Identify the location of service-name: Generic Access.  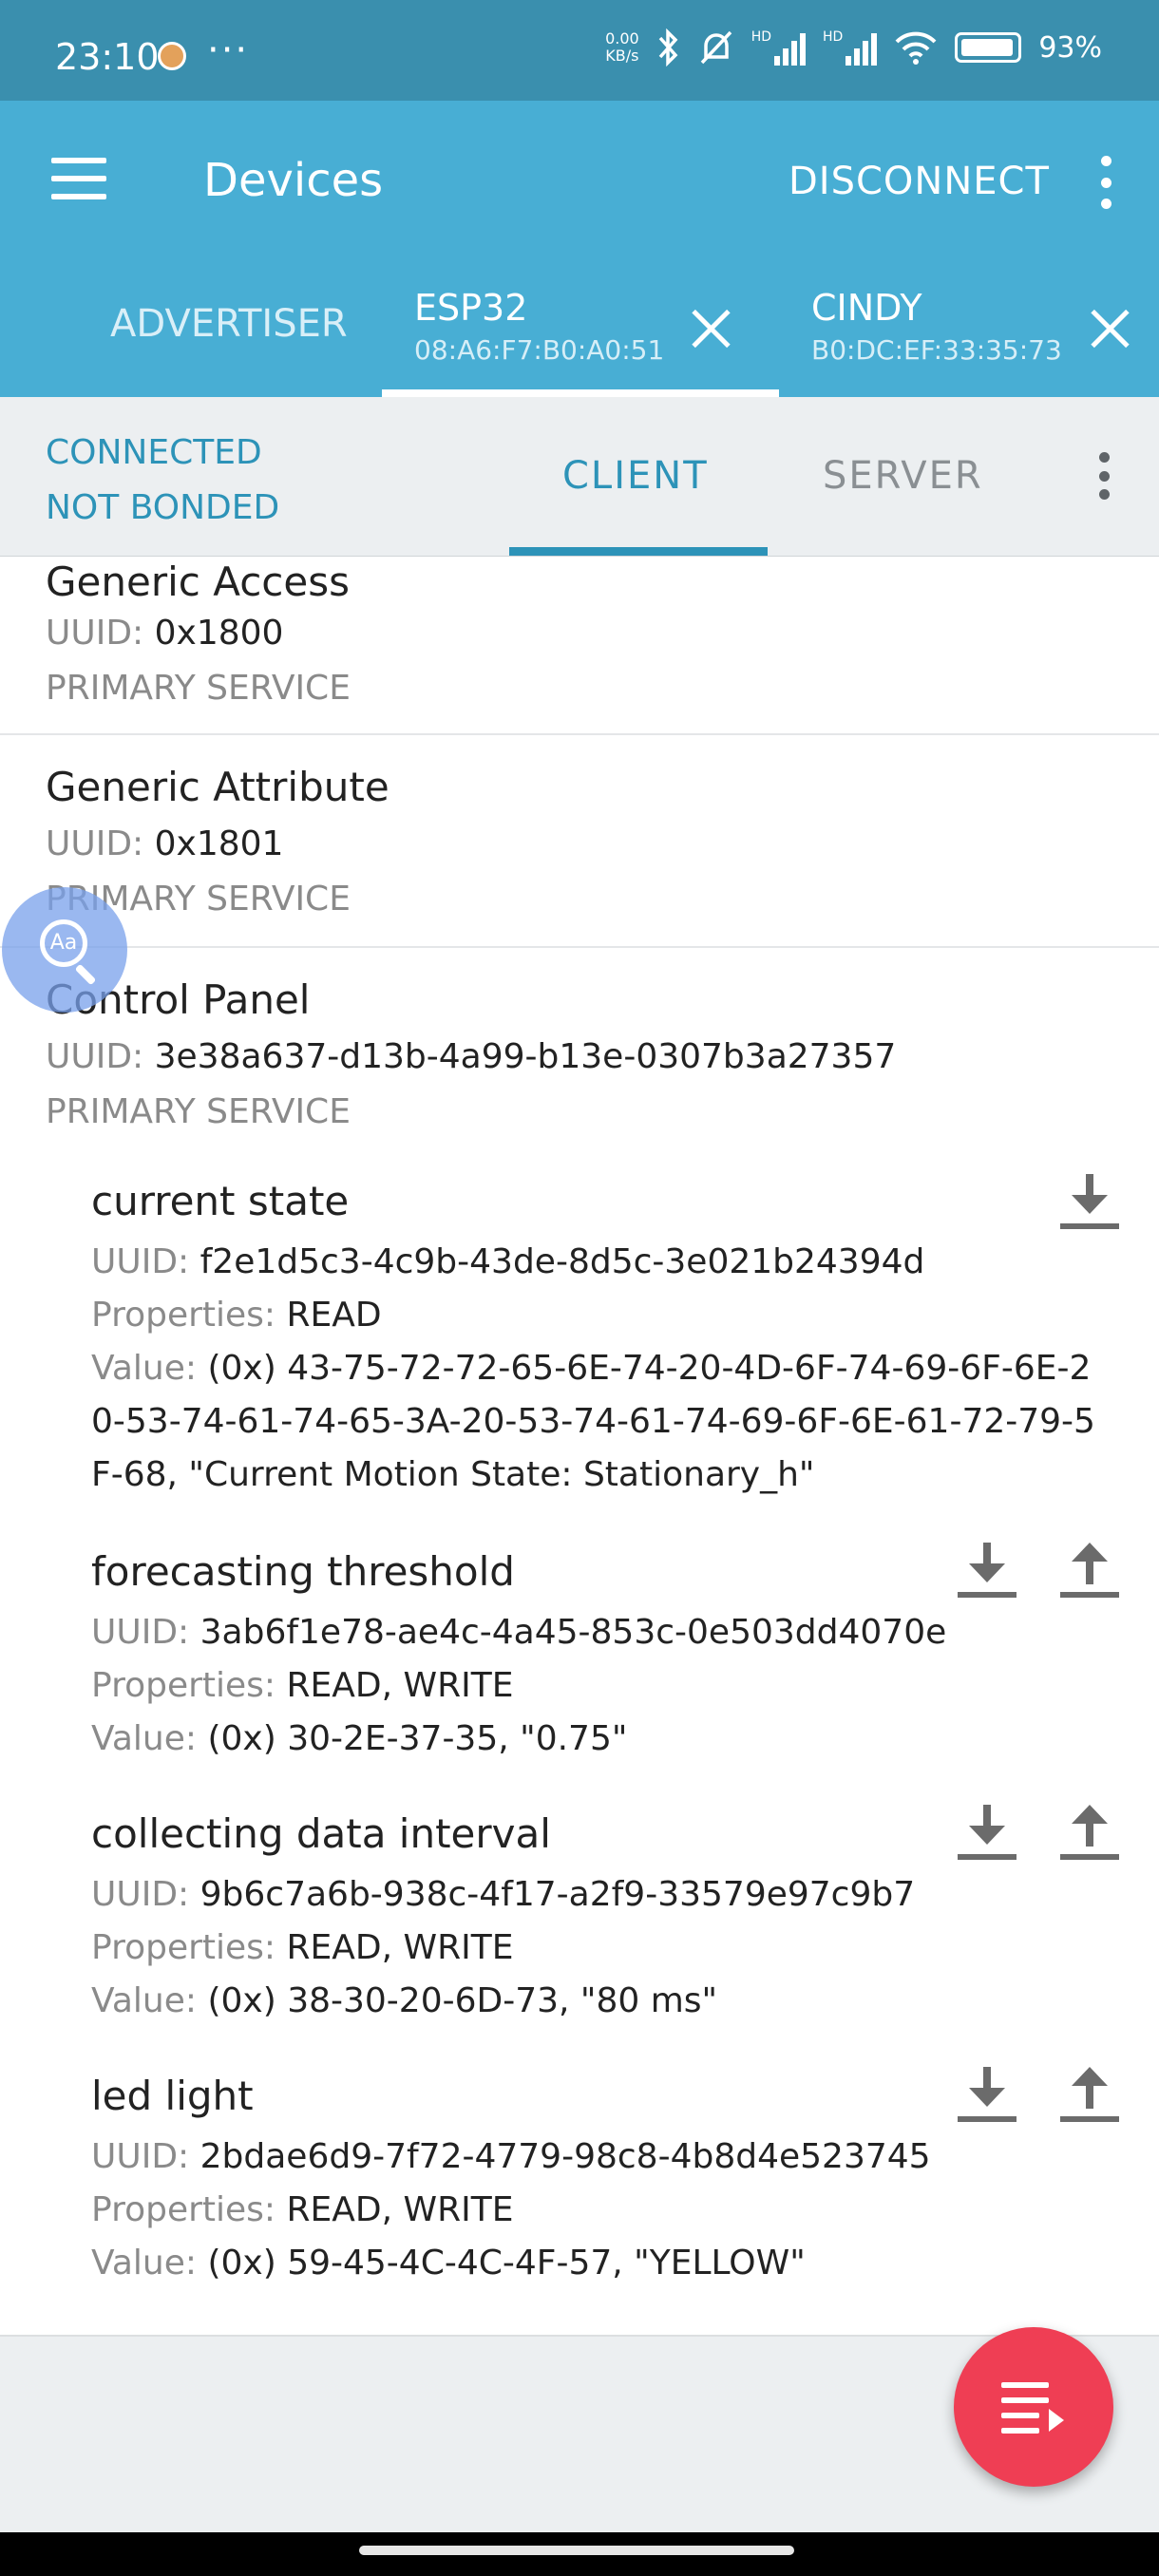
(198, 582).